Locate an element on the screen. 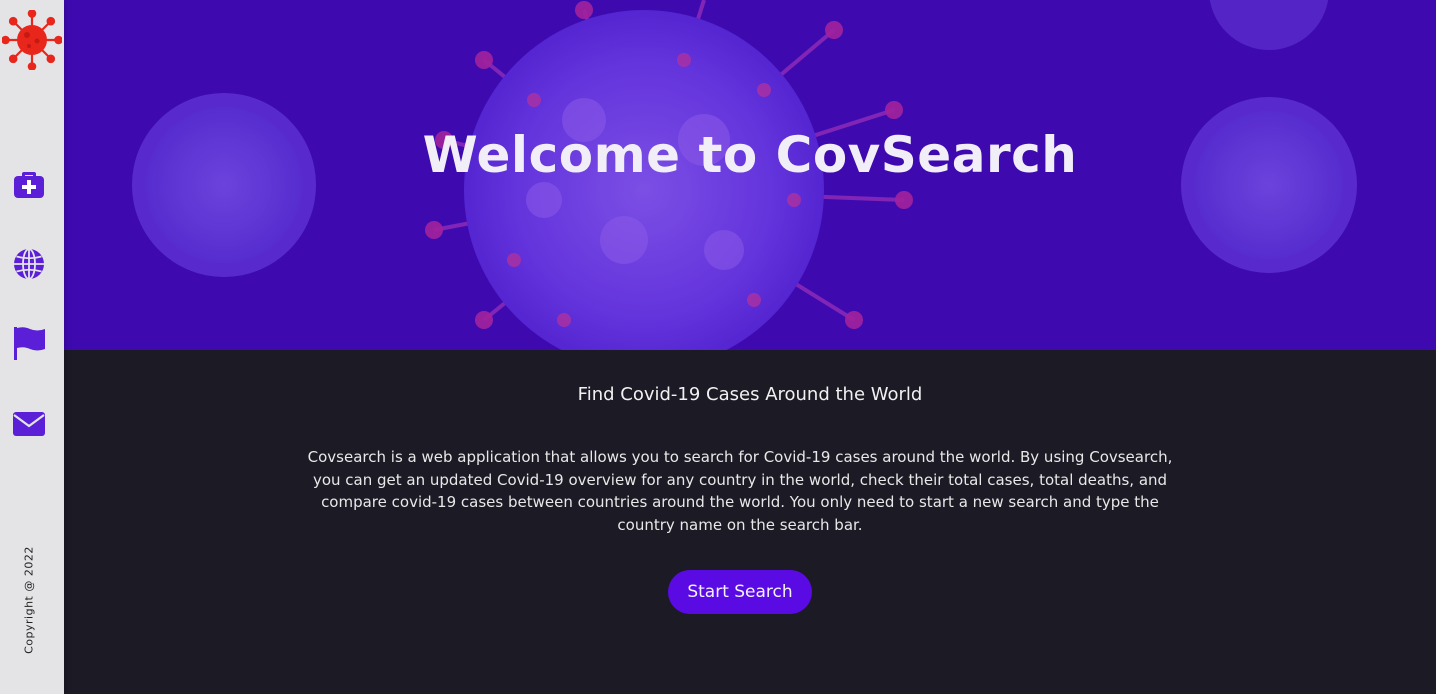 This screenshot has height=694, width=1436. sidebar: Copyright @ 2022 is located at coordinates (32, 347).